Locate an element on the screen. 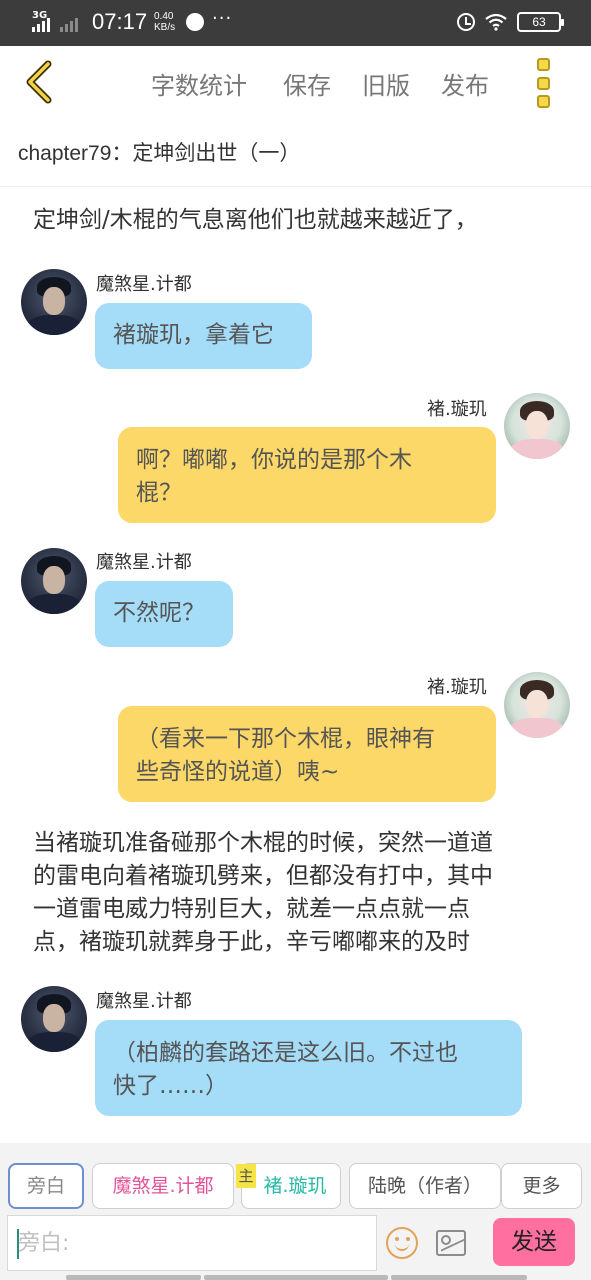 Image resolution: width=591 pixels, height=1280 pixels. chat-bubble: （柏麟的套路还是这么旧。不过也 快了……） is located at coordinates (308, 1068).